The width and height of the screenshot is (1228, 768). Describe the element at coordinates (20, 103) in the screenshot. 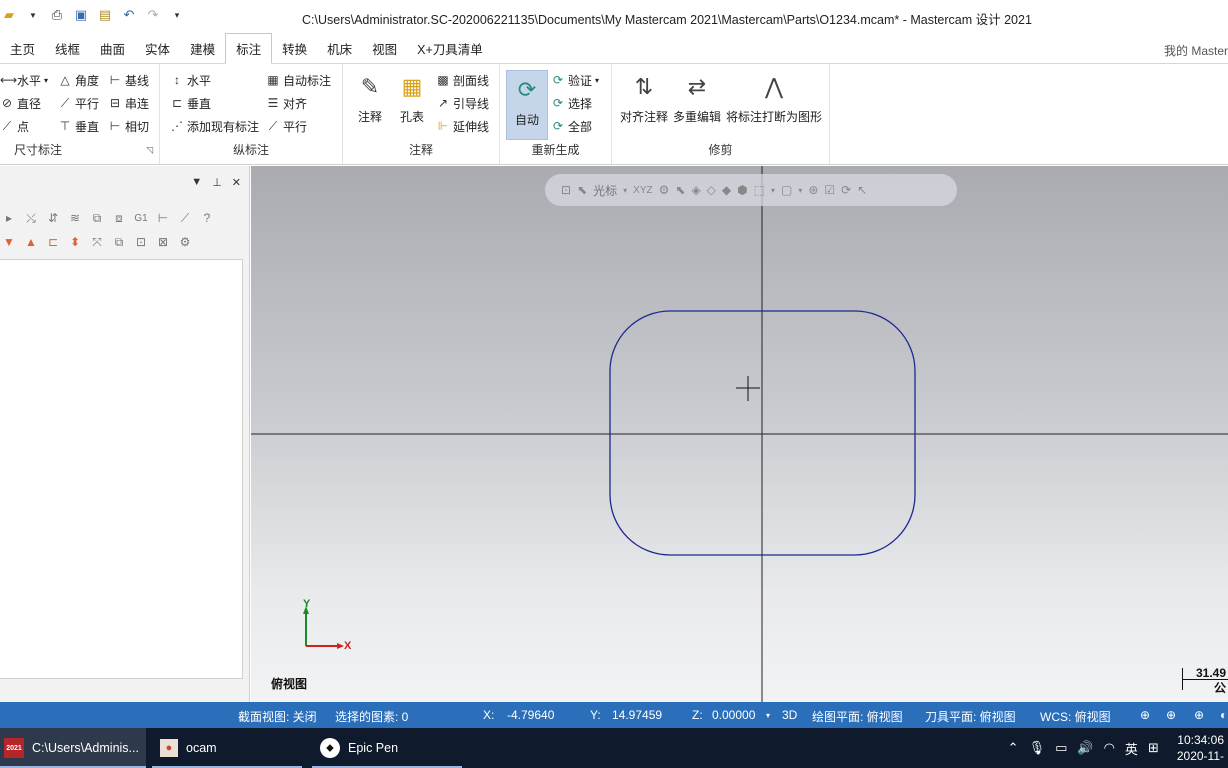

I see `diameter-dim-button: ⊘ 直径` at that location.